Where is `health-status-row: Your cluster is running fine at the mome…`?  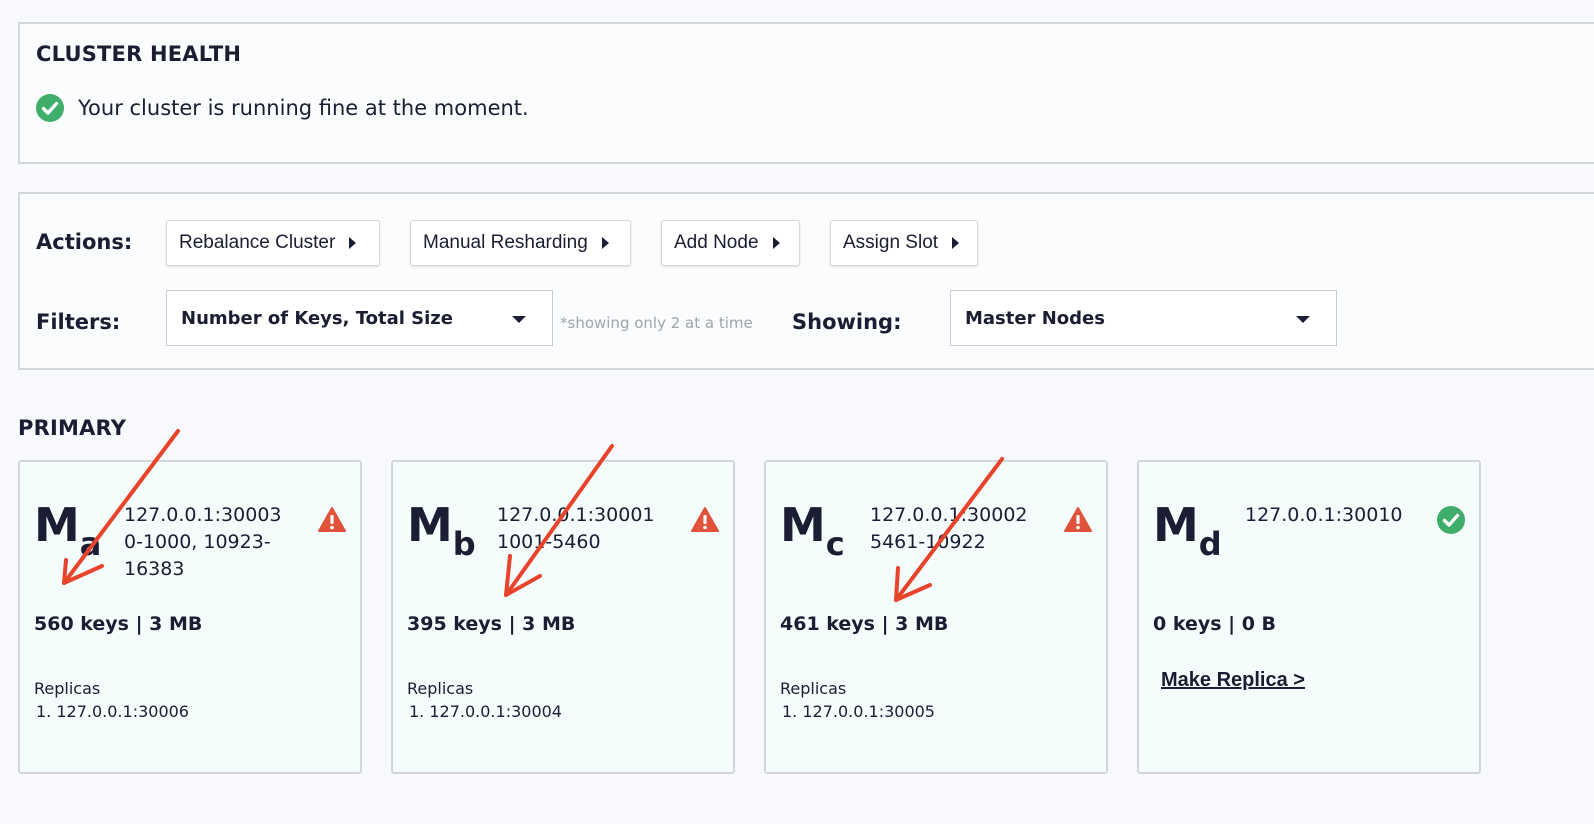
health-status-row: Your cluster is running fine at the mome… is located at coordinates (282, 108).